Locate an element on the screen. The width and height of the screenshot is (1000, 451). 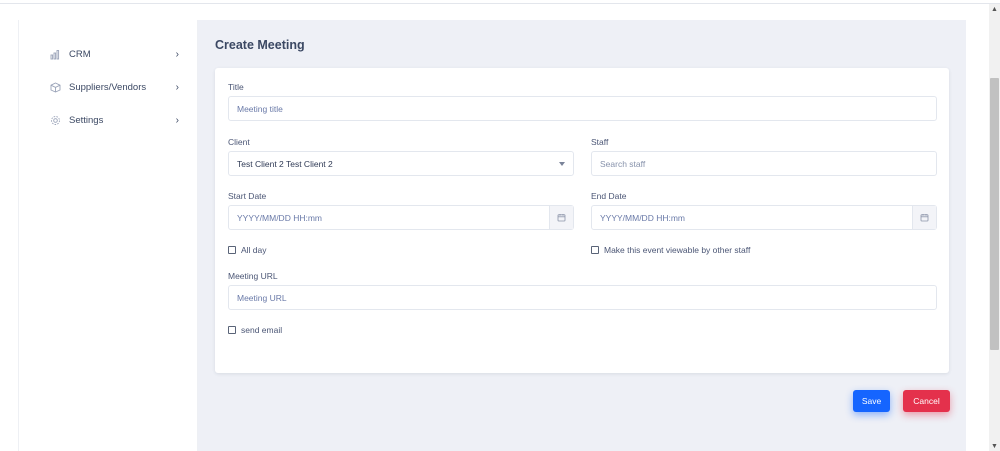
title-label: Title is located at coordinates (236, 87).